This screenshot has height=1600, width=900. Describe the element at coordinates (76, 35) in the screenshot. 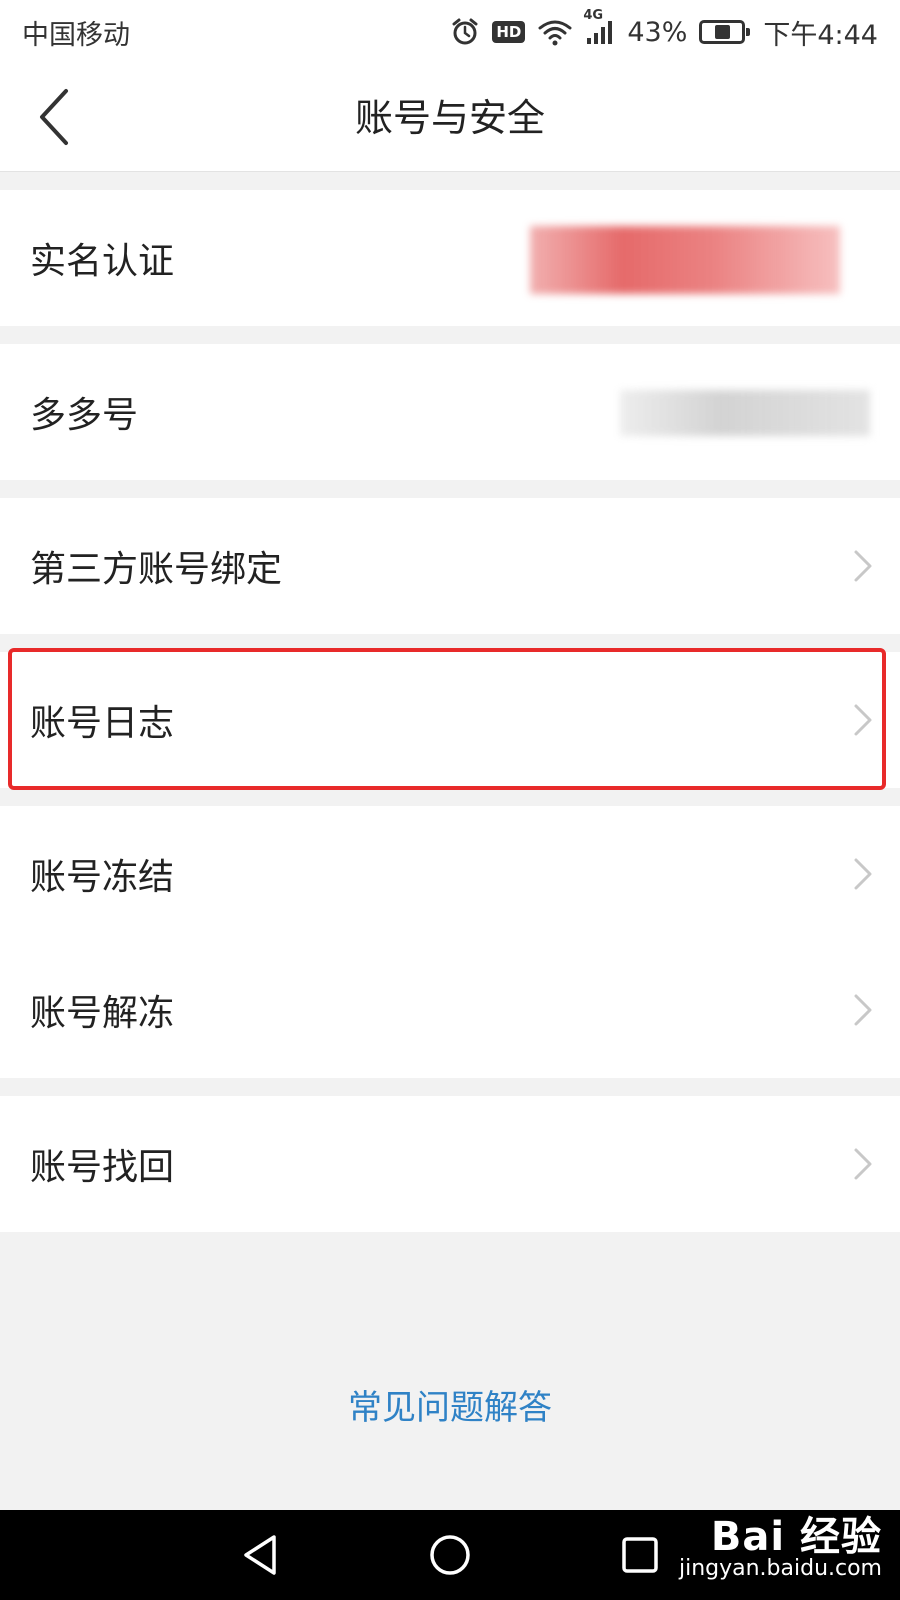

I see `carrier-label: 中国移动` at that location.